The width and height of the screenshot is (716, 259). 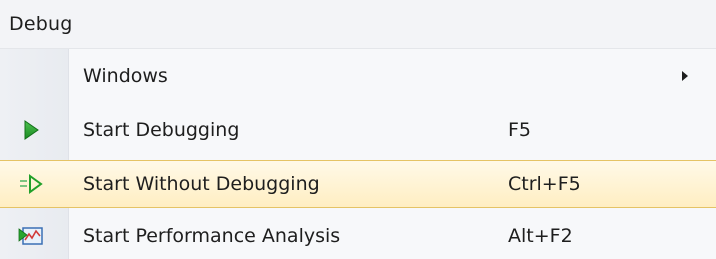 What do you see at coordinates (544, 184) in the screenshot?
I see `shortcut-text: Ctrl+F5` at bounding box center [544, 184].